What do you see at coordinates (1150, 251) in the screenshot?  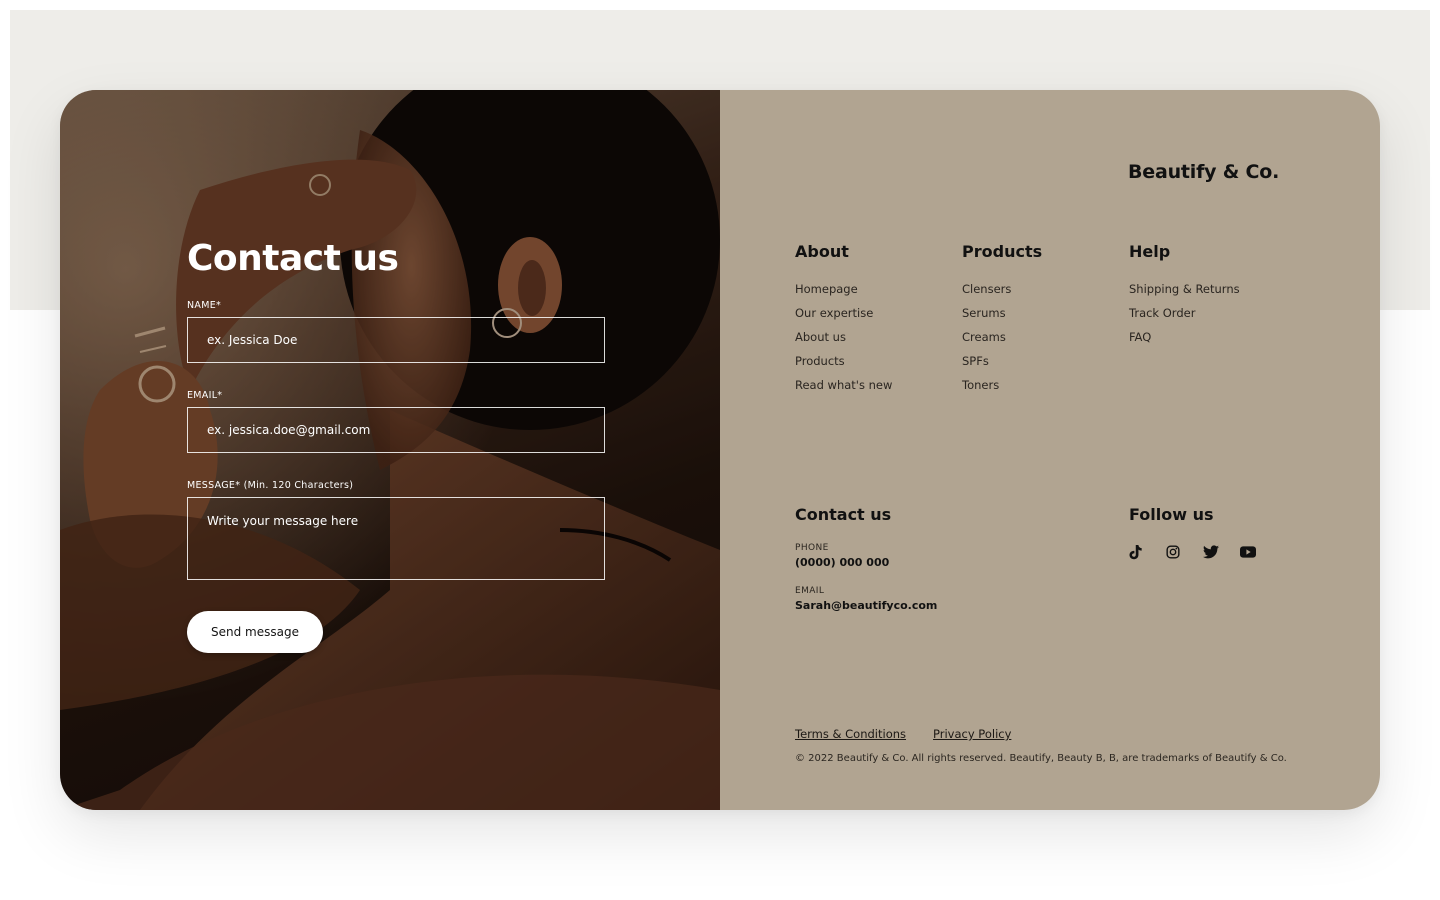 I see `help-heading: Help` at bounding box center [1150, 251].